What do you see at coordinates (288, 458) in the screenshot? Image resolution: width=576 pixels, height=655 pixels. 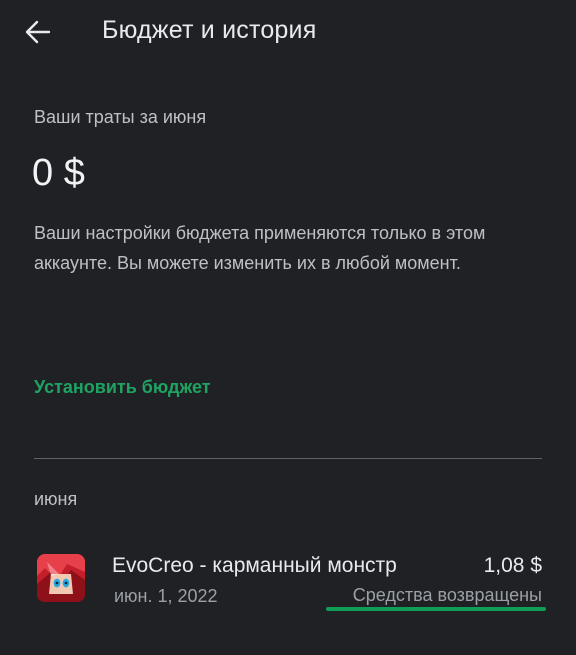 I see `section-divider` at bounding box center [288, 458].